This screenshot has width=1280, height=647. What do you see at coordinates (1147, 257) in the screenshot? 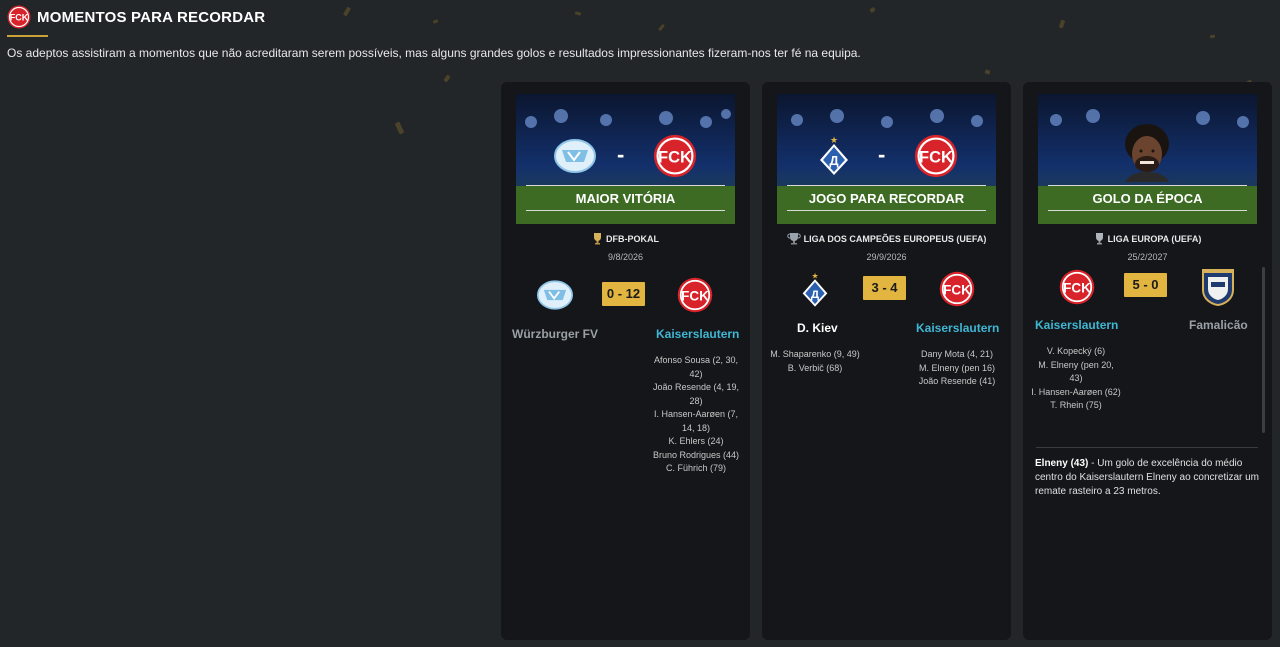
I see `match-date: 25/2/2027` at bounding box center [1147, 257].